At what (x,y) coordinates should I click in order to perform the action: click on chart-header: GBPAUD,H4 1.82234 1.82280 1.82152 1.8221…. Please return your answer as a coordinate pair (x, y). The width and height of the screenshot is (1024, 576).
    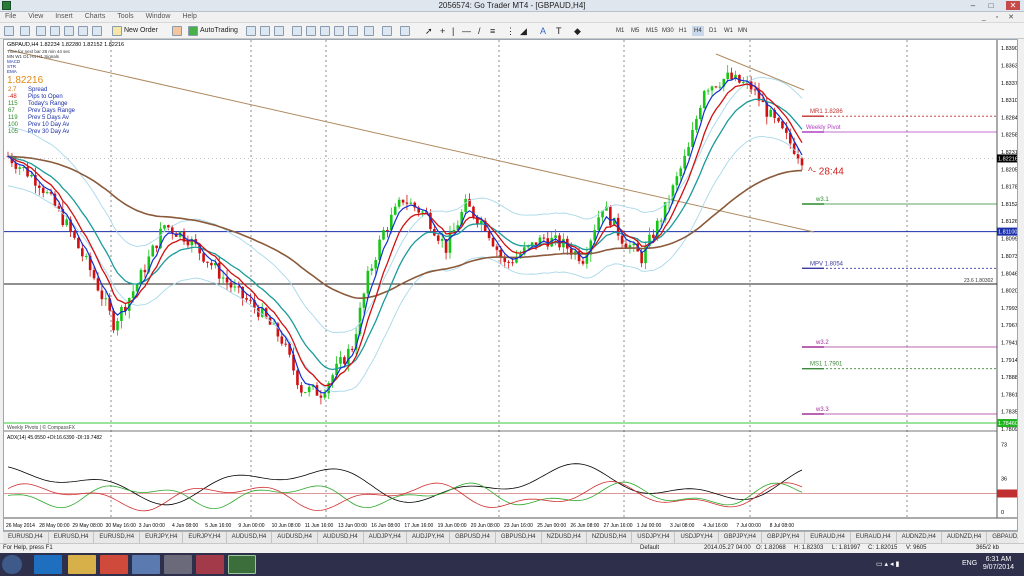
    Looking at the image, I should click on (65, 45).